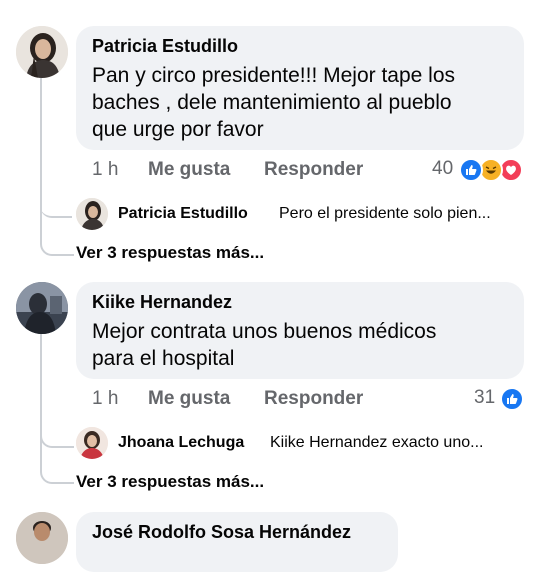 This screenshot has width=540, height=572. What do you see at coordinates (442, 169) in the screenshot?
I see `reaction-count: 40` at bounding box center [442, 169].